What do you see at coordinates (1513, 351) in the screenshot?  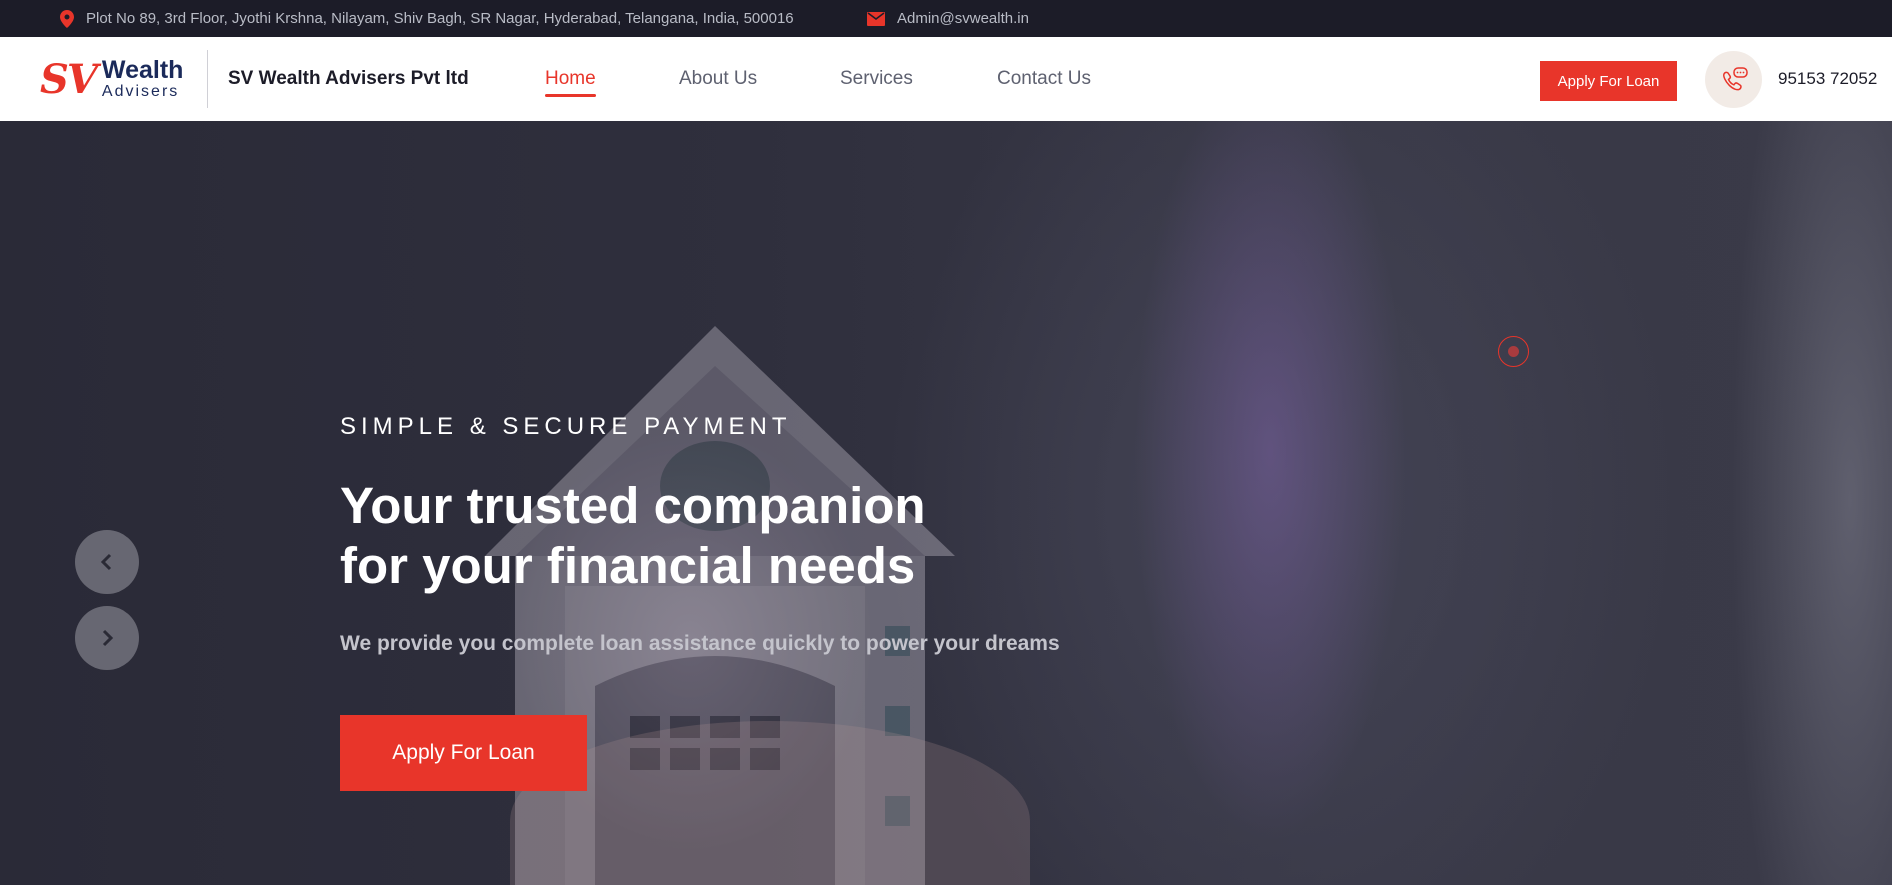 I see `target-dot-icon` at bounding box center [1513, 351].